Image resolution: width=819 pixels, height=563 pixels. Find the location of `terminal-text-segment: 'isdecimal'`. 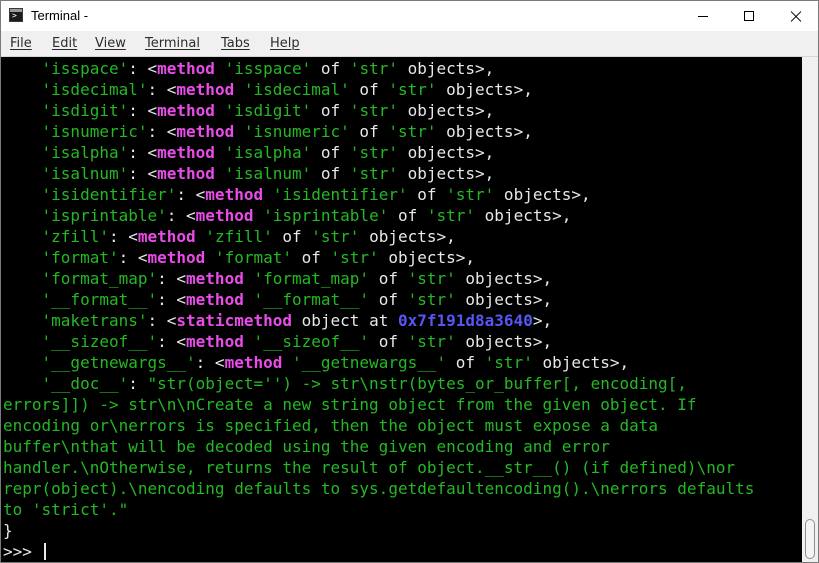

terminal-text-segment: 'isdecimal' is located at coordinates (292, 89).